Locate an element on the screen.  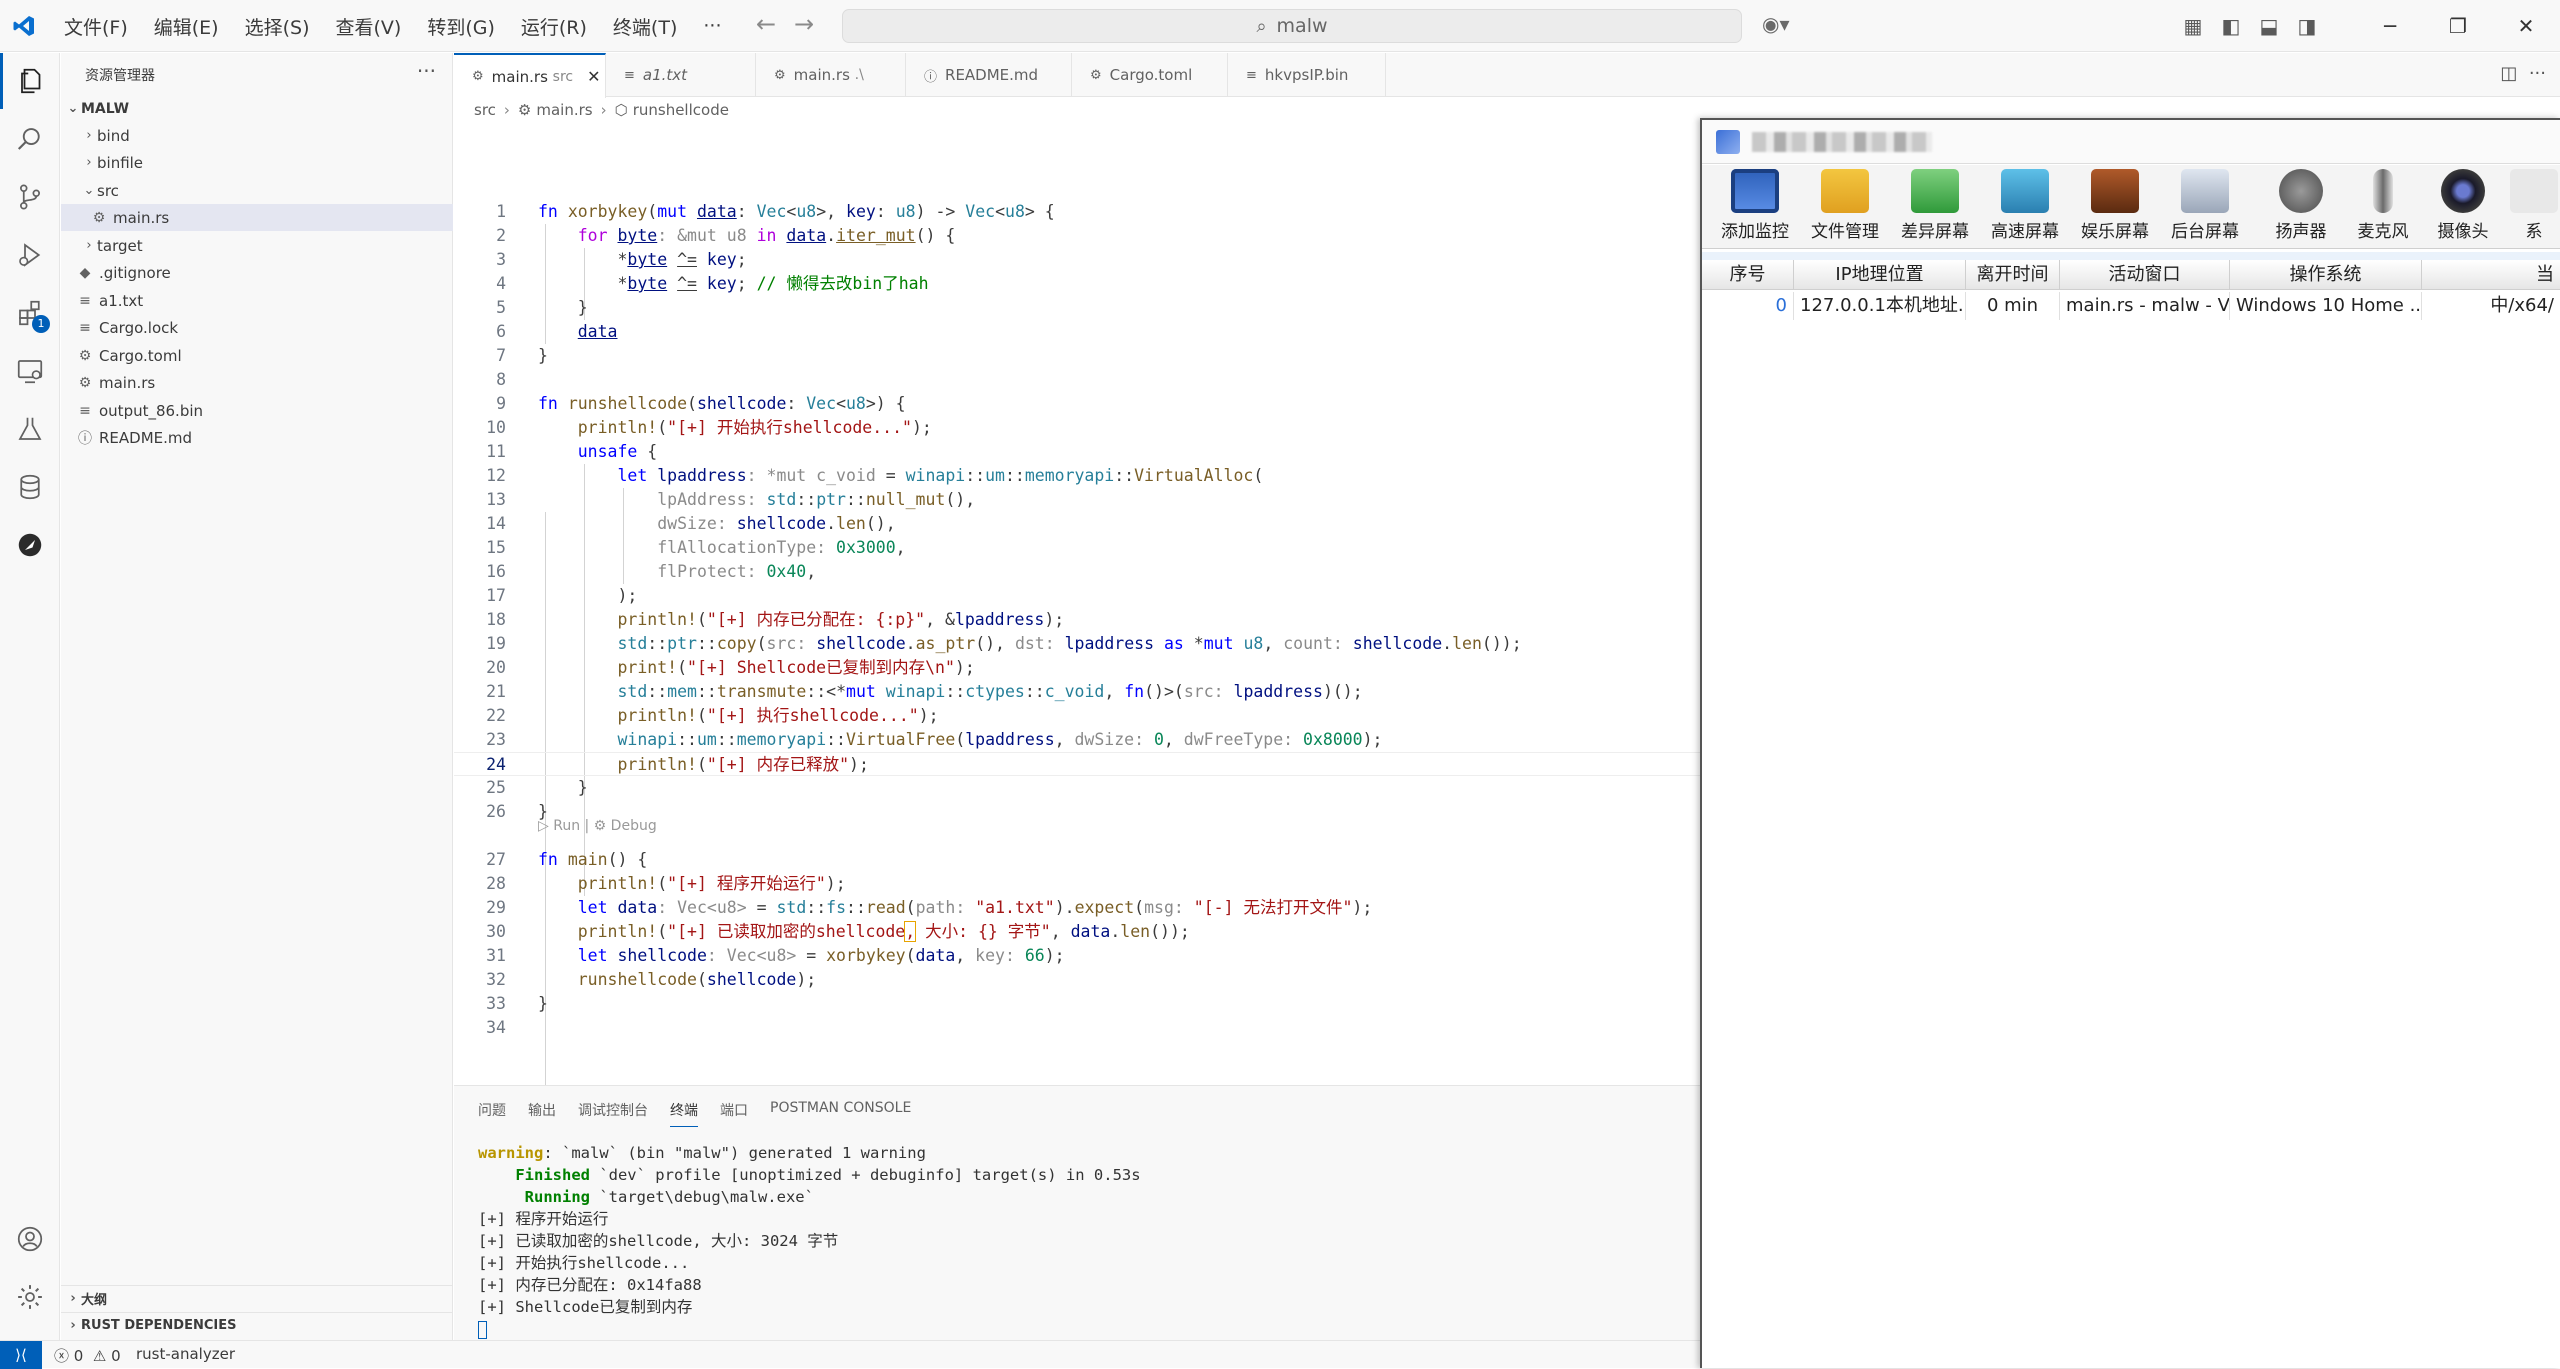
tab-cargo-toml: ⚙ Cargo.toml is located at coordinates (1150, 75).